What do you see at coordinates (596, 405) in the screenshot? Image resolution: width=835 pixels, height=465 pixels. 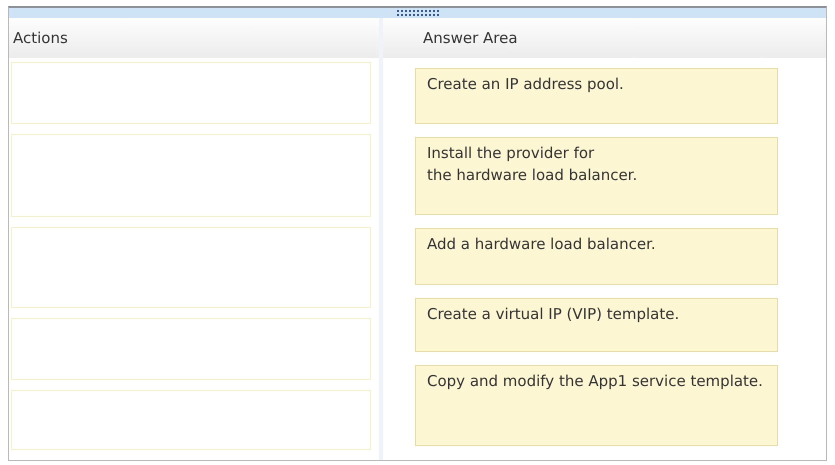 I see `answer-item: Copy and modify the App1 service template.` at bounding box center [596, 405].